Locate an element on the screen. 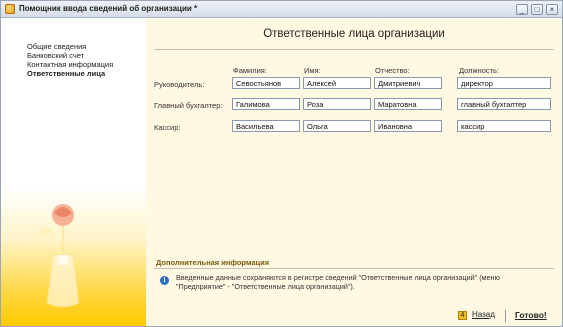  accountant-last-name-field is located at coordinates (266, 104).